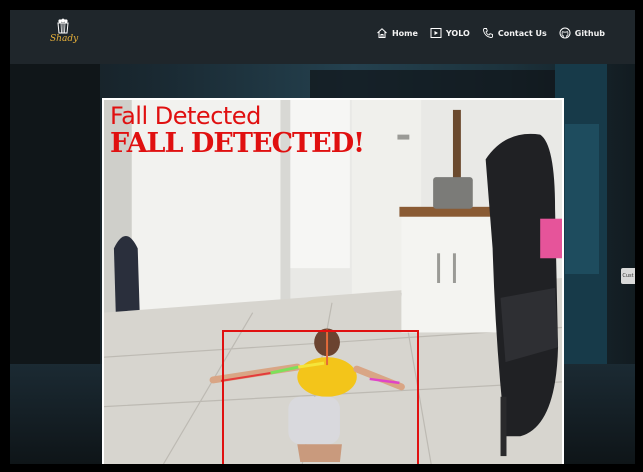 This screenshot has width=643, height=472. What do you see at coordinates (185, 116) in the screenshot?
I see `fall-label: Fall Detected` at bounding box center [185, 116].